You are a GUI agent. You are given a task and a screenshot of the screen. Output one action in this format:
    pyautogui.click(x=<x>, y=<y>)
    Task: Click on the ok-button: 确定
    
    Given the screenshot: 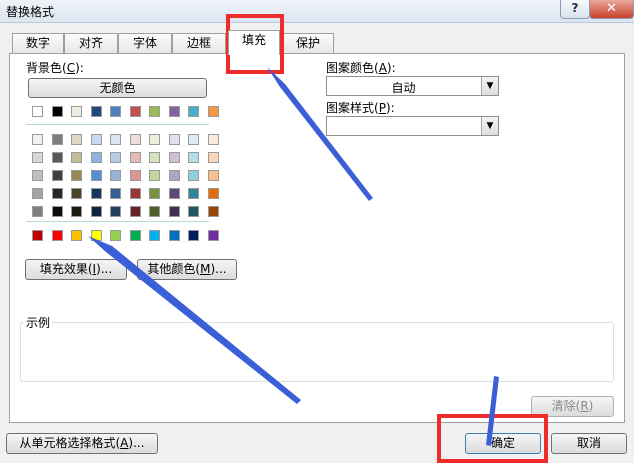 What is the action you would take?
    pyautogui.click(x=503, y=443)
    